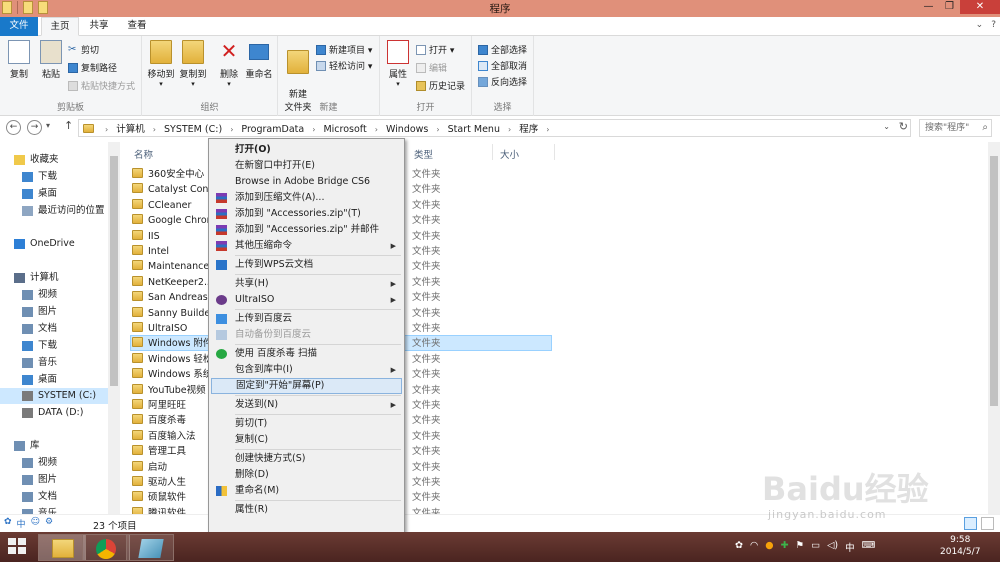  I want to click on help-icon: ?, so click(993, 25).